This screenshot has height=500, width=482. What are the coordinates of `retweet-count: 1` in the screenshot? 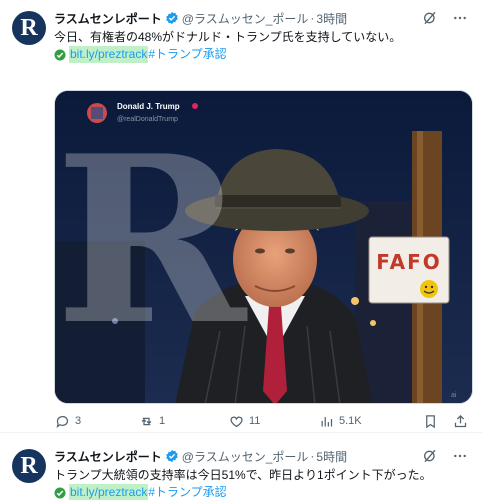 It's located at (162, 421).